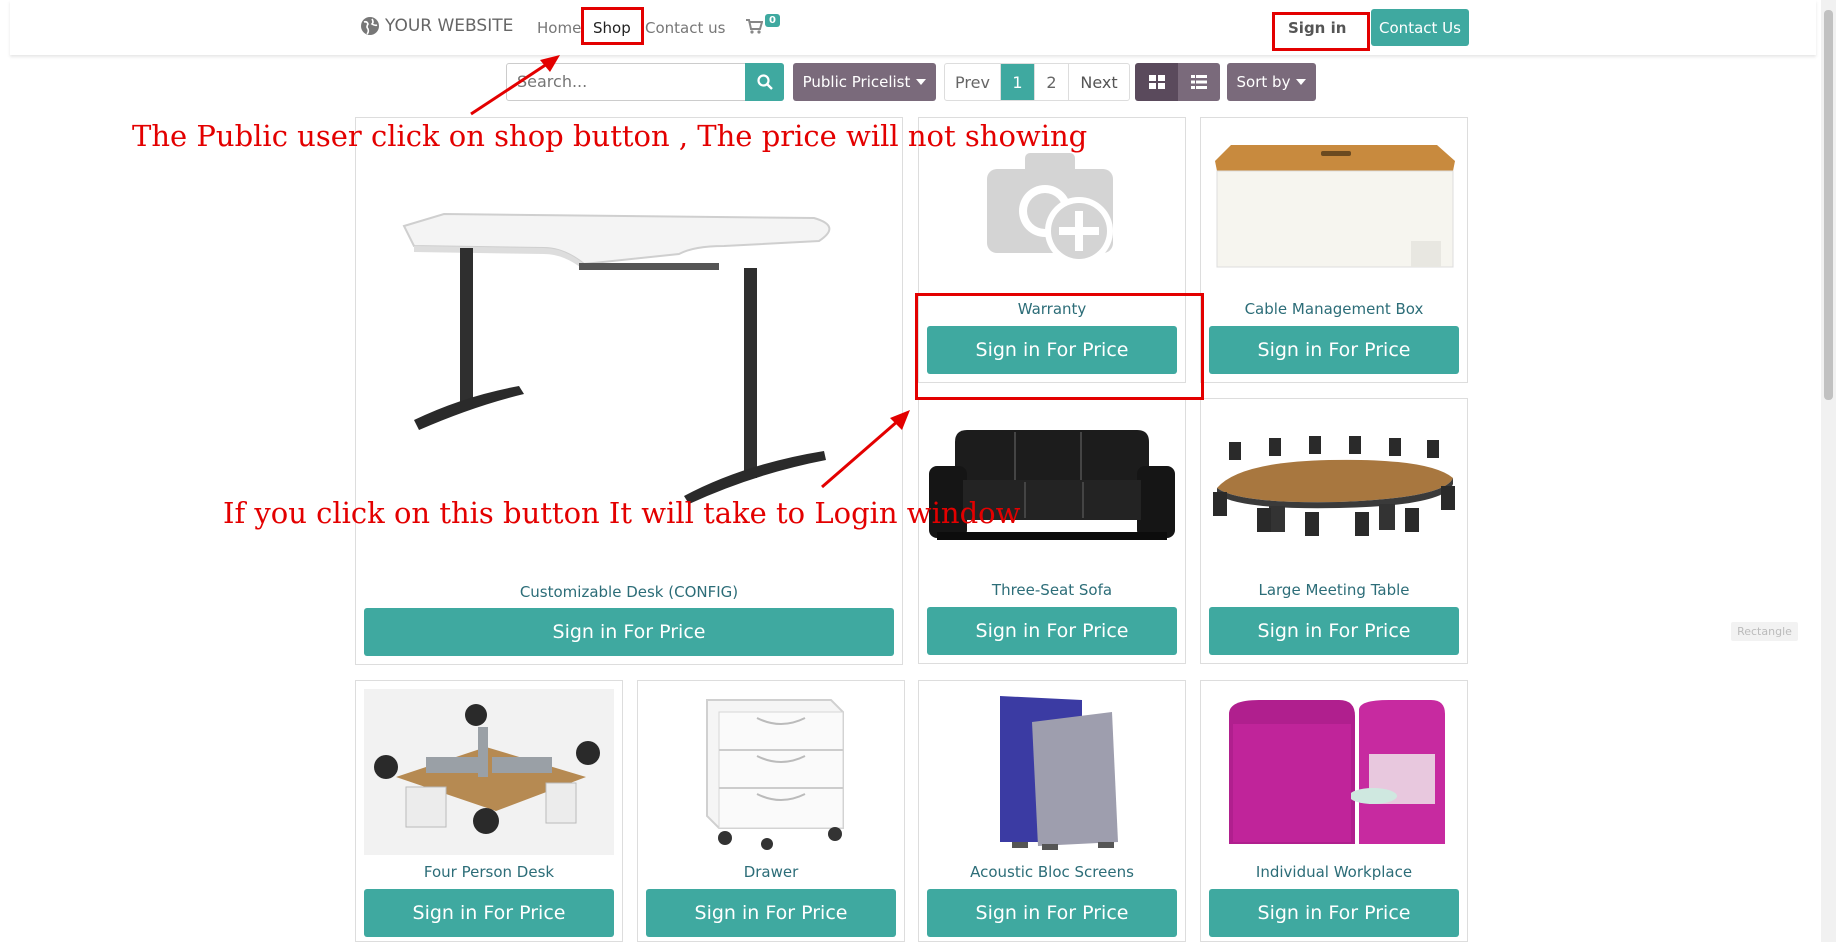  I want to click on scrollbar-thumb, so click(1828, 205).